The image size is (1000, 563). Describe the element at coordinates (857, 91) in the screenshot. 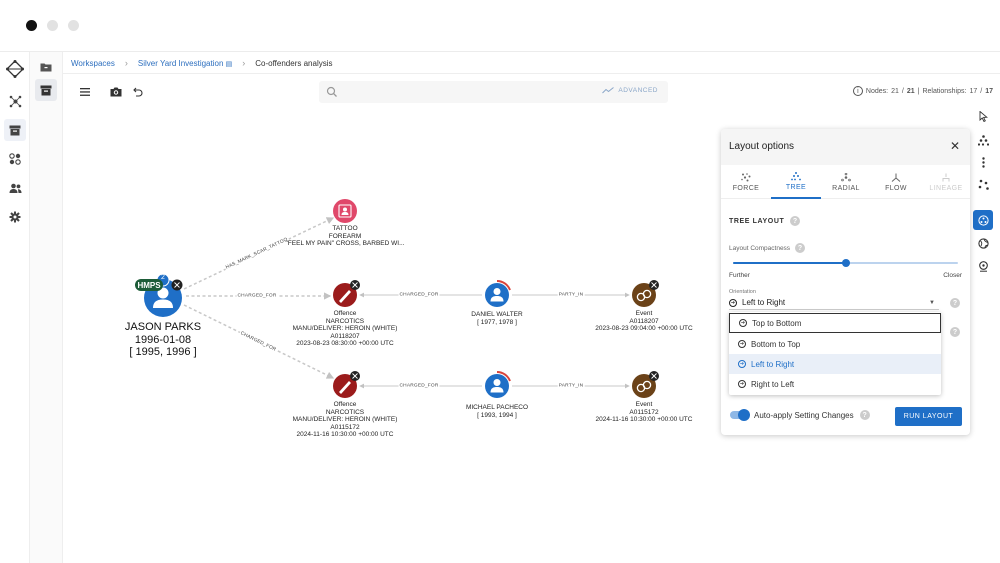

I see `info-icon: i` at that location.